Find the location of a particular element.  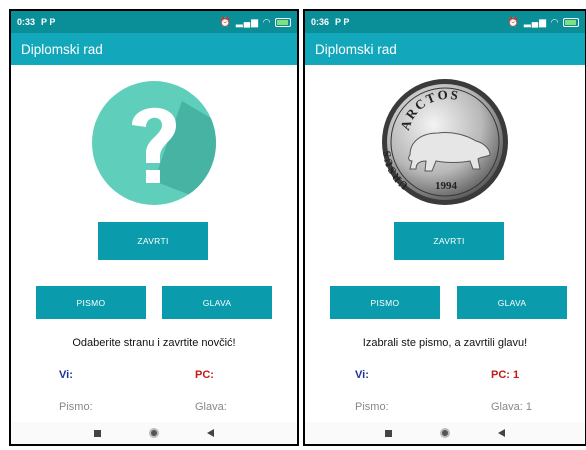

question-mark-icon is located at coordinates (154, 143).